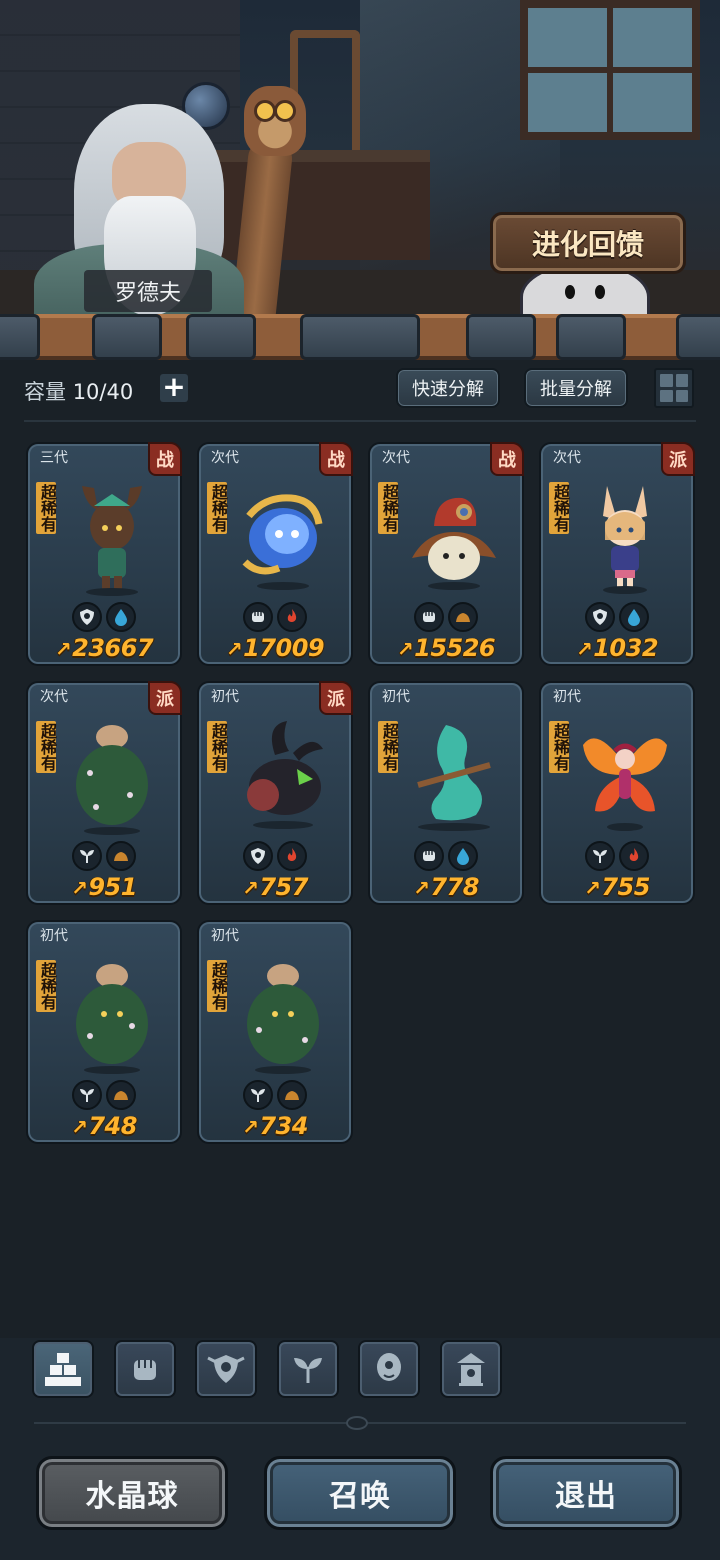 The height and width of the screenshot is (1560, 720). I want to click on filter-shield-button, so click(226, 1369).